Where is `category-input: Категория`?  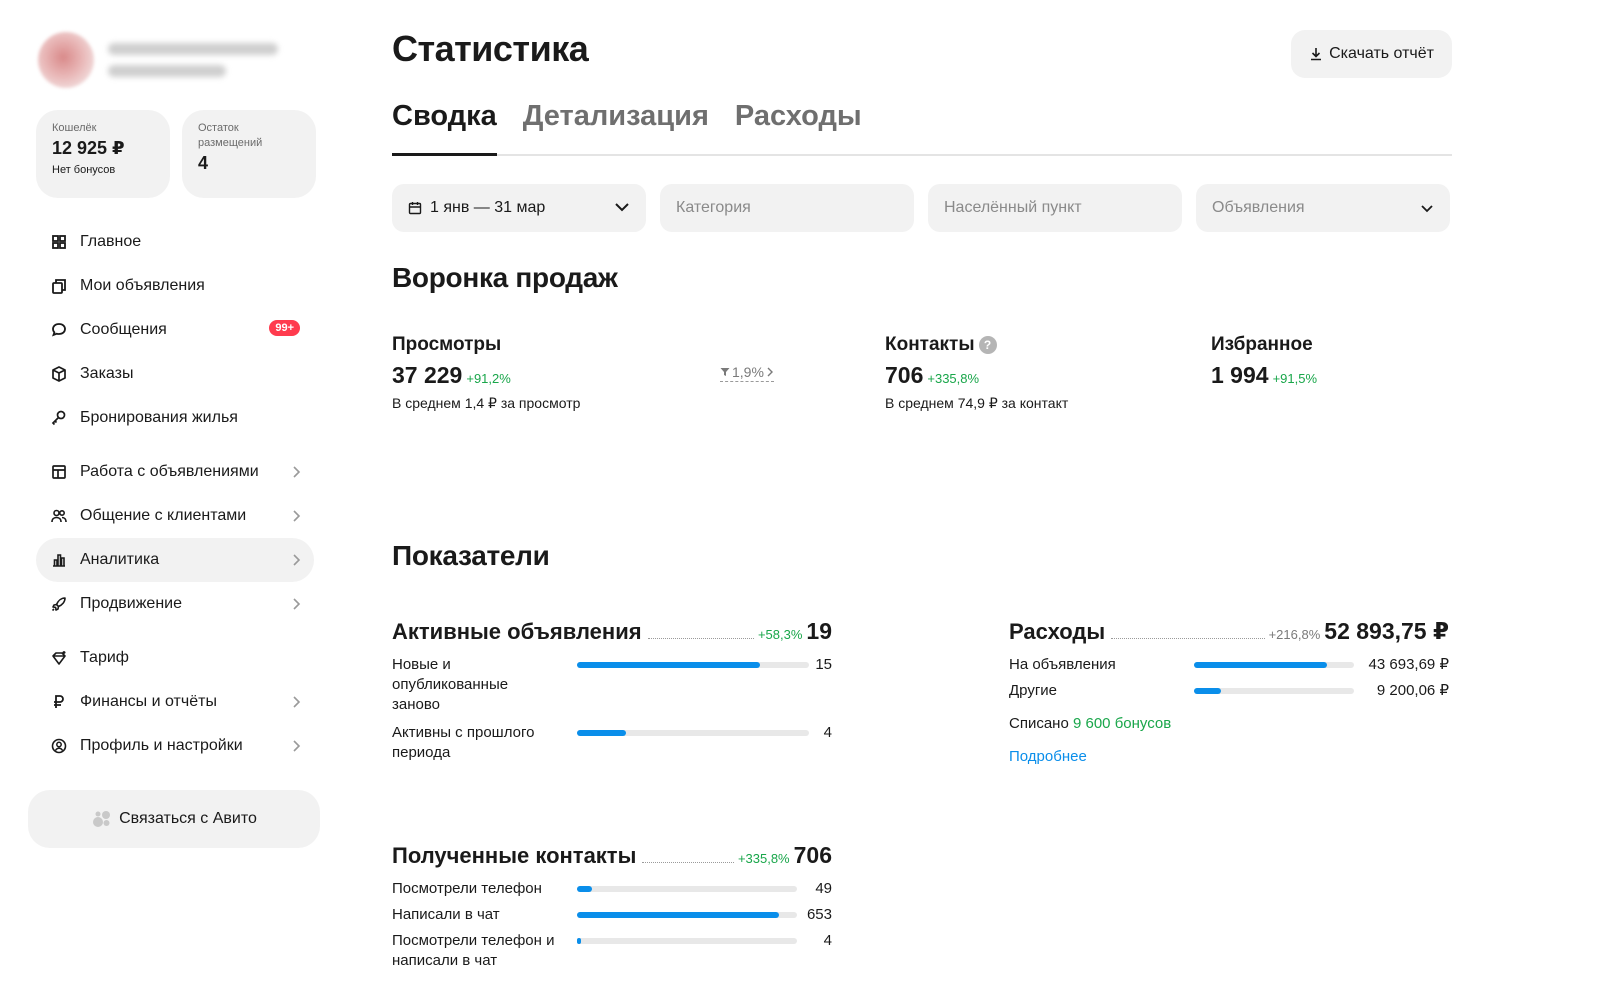 category-input: Категория is located at coordinates (787, 208).